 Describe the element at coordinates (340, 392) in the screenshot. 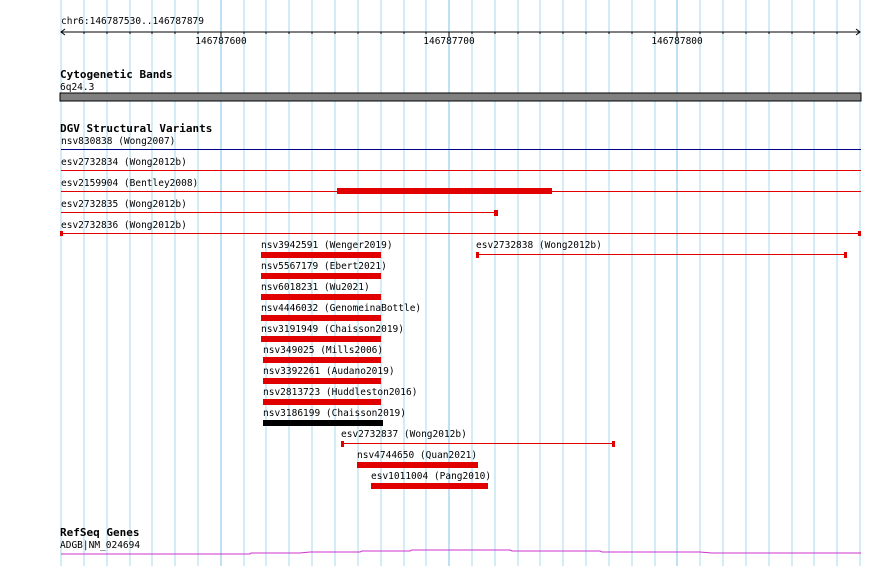

I see `dgv-feature-label: nsv2813723 (Huddleston2016)` at that location.